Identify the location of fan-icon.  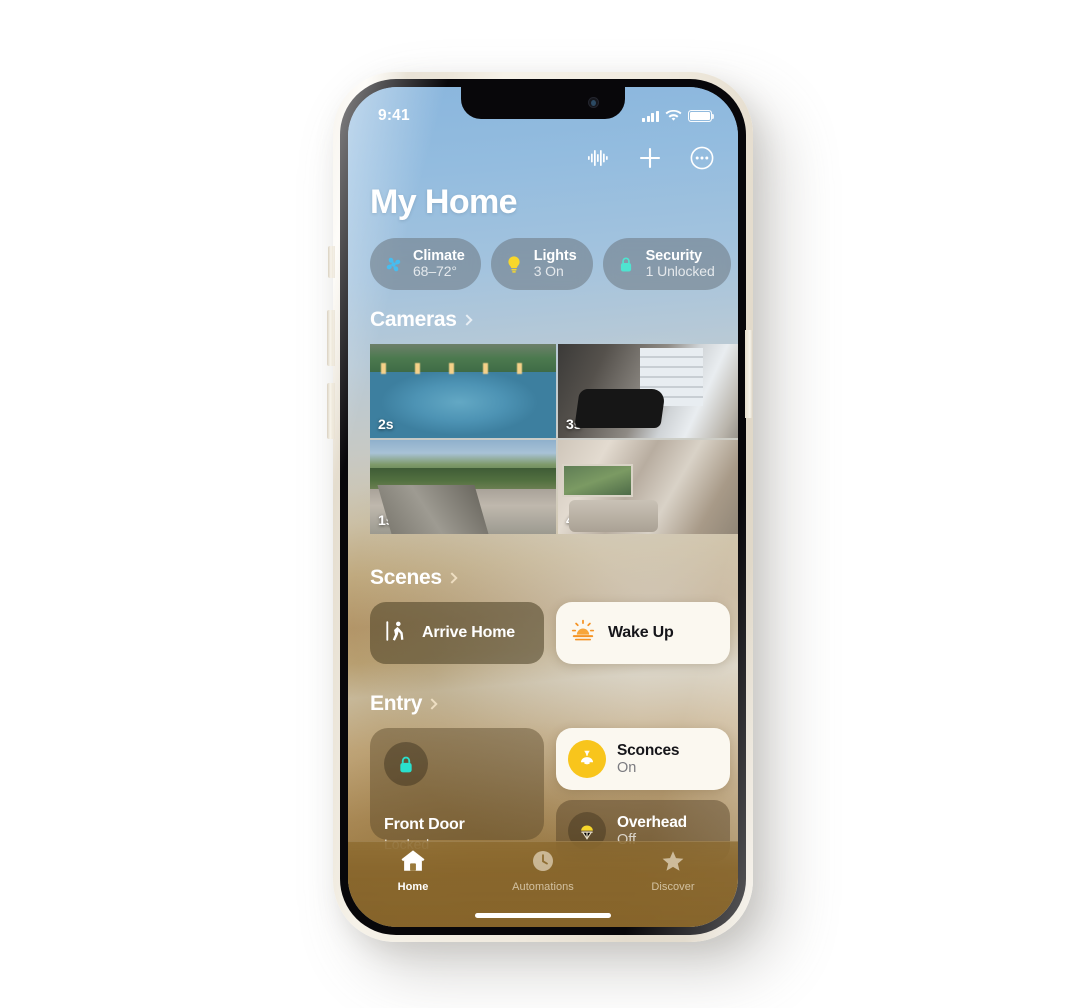
(393, 264).